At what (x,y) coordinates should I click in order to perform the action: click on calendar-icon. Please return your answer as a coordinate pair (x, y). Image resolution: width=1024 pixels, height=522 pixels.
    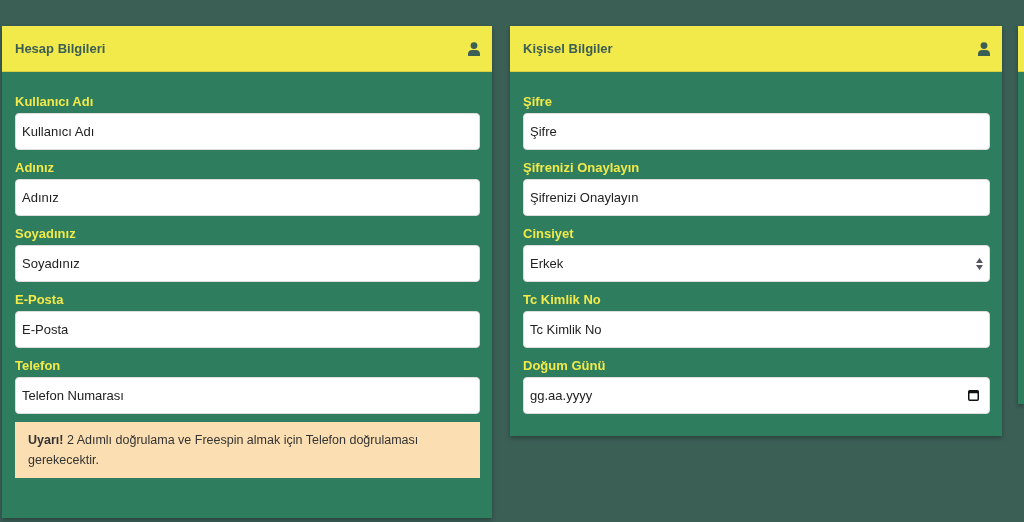
    Looking at the image, I should click on (973, 395).